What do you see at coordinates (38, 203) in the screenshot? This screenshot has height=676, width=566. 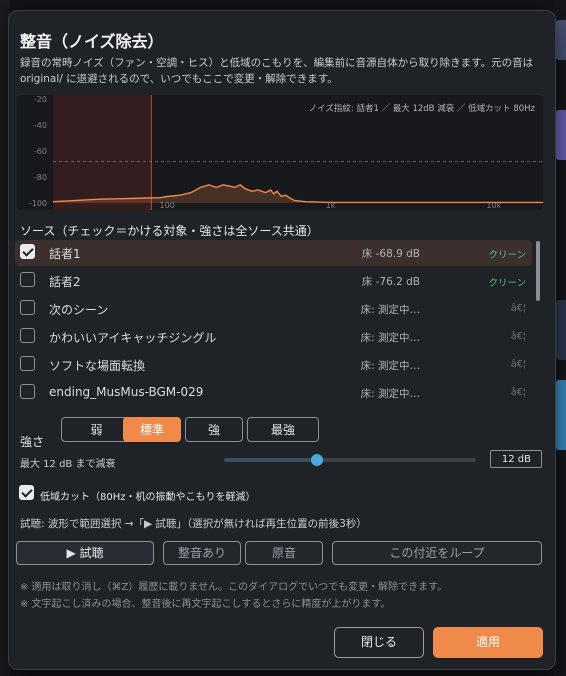 I see `y-tick-label: -100` at bounding box center [38, 203].